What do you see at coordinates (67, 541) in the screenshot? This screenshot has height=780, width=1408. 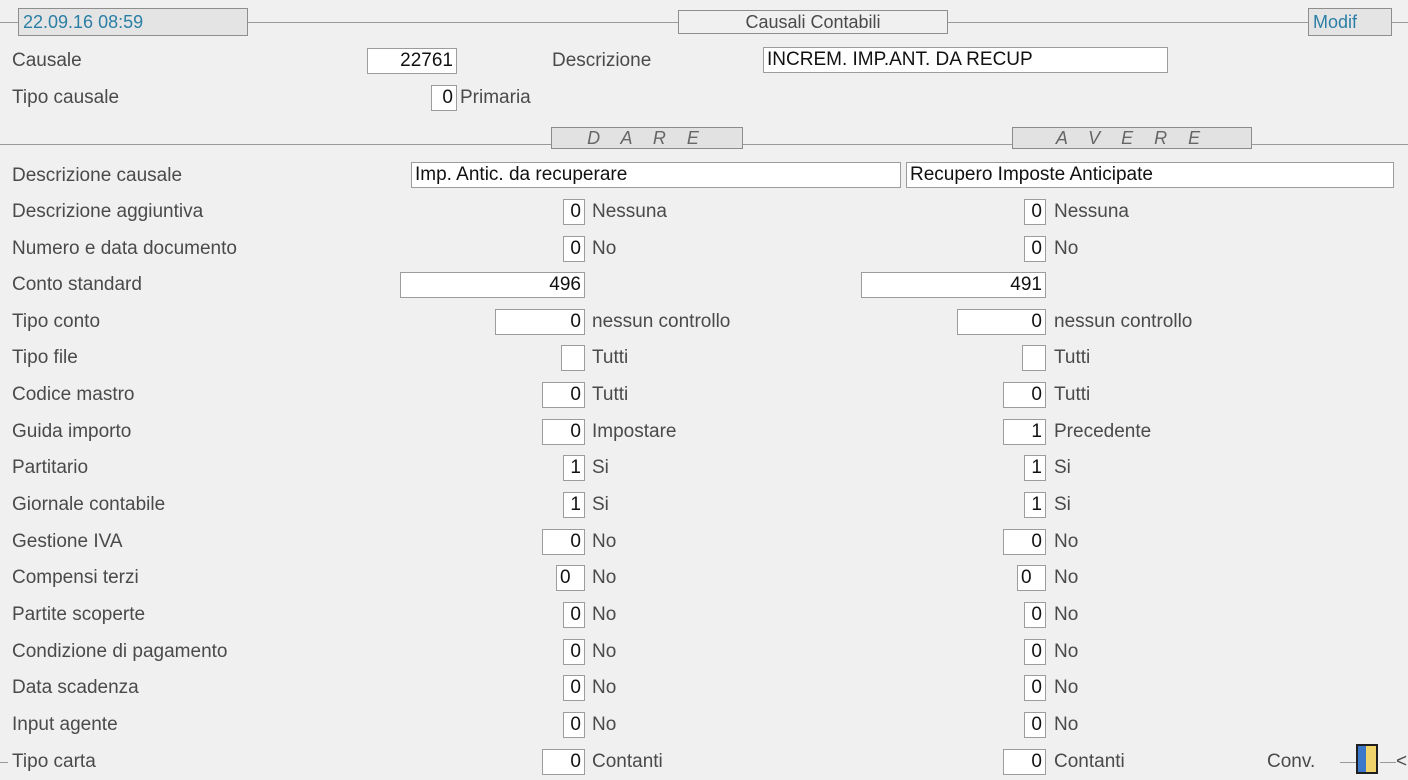 I see `gestione-iva-label: Gestione IVA` at bounding box center [67, 541].